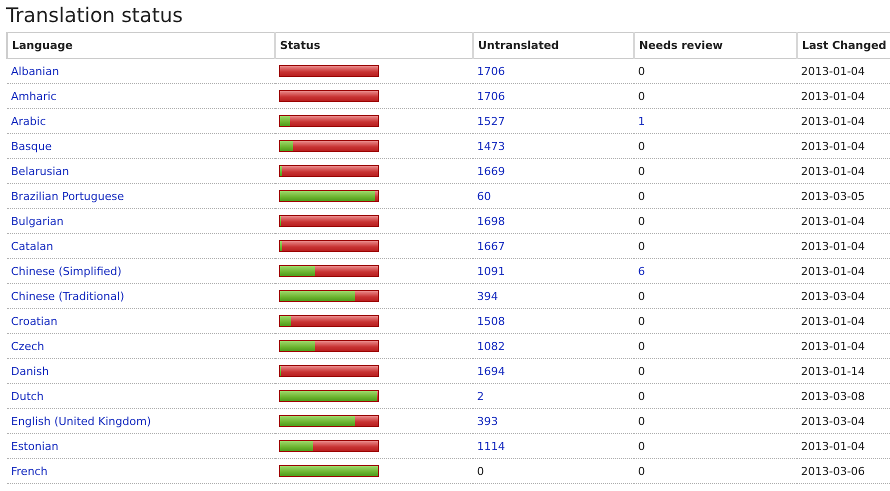 This screenshot has width=890, height=491. What do you see at coordinates (37, 221) in the screenshot?
I see `language-link: Bulgarian` at bounding box center [37, 221].